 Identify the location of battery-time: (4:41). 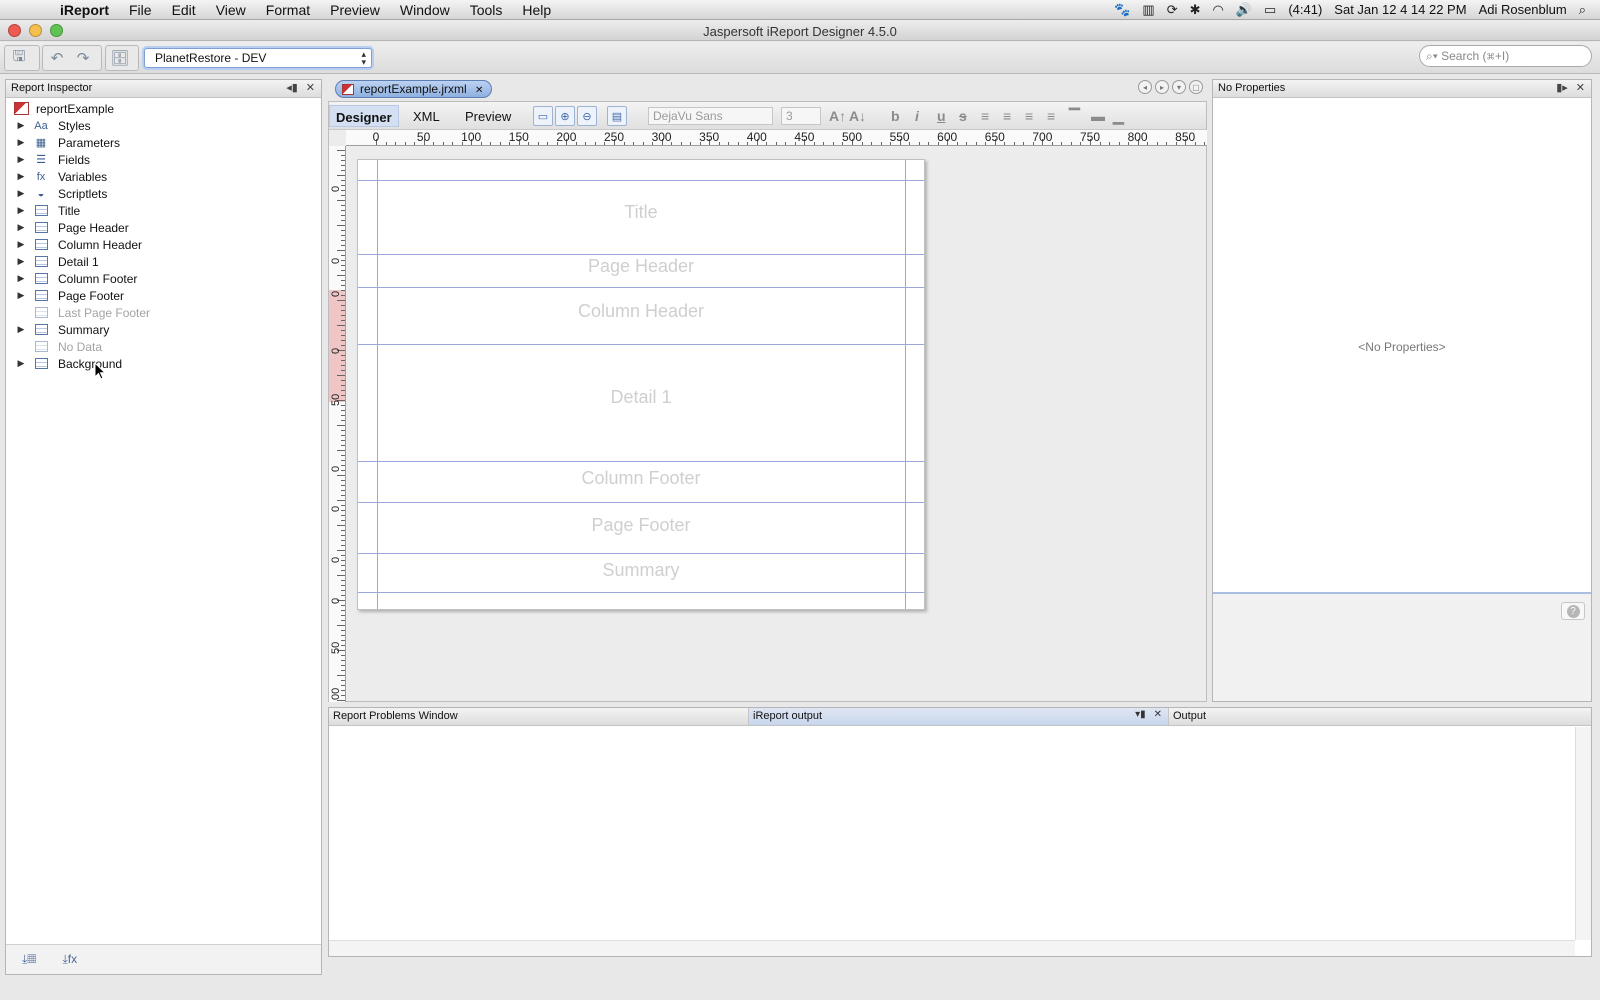
(1305, 9).